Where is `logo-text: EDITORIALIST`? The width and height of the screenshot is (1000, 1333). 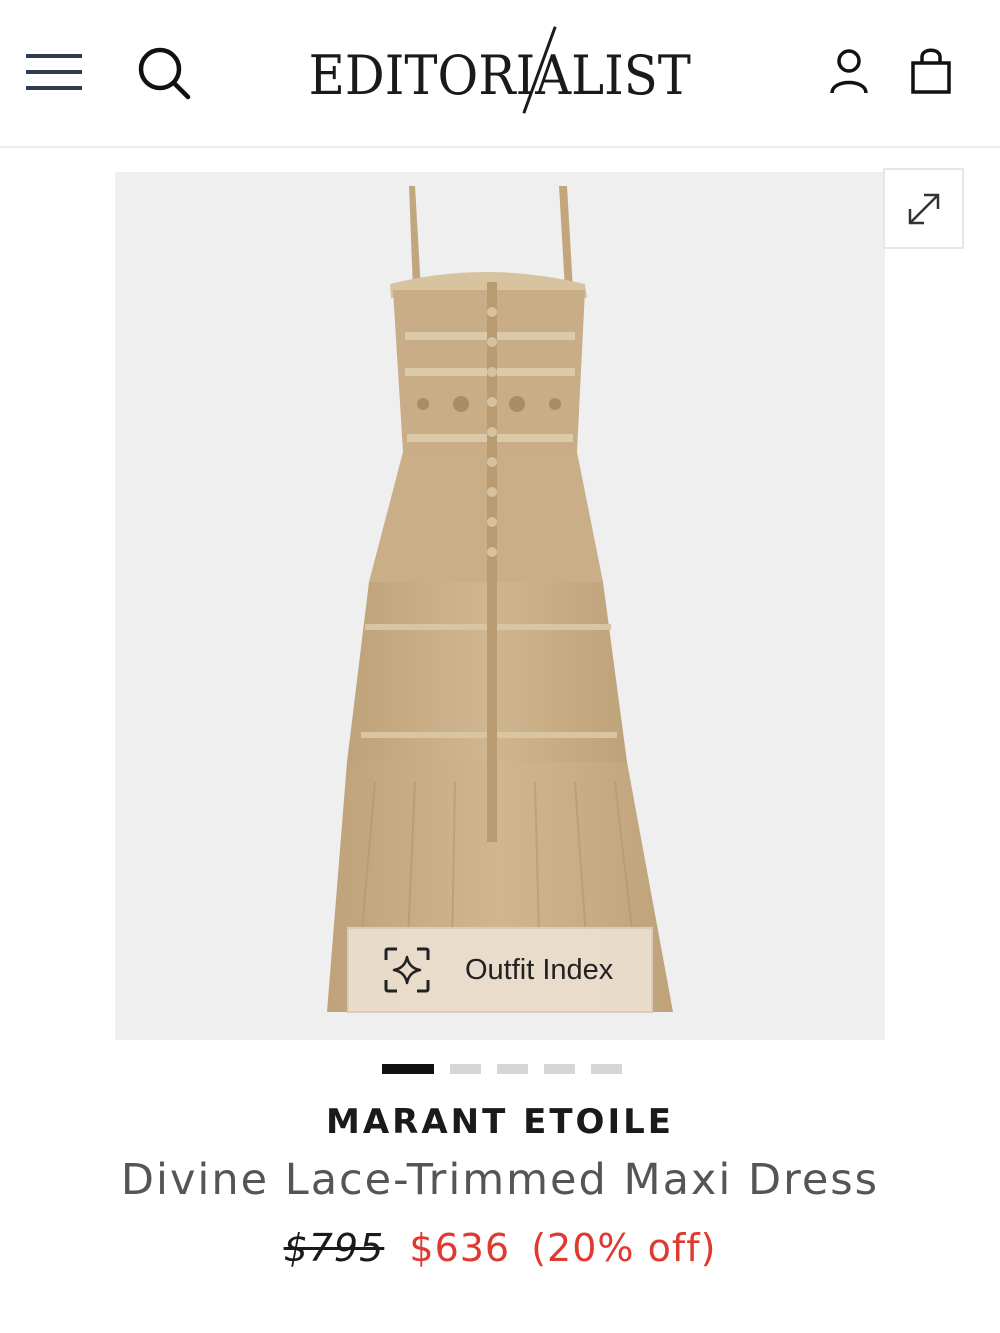 logo-text: EDITORIALIST is located at coordinates (500, 75).